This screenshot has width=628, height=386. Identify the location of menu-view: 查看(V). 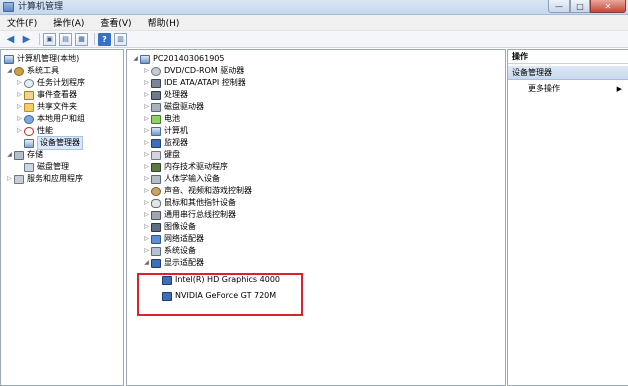
(115, 22).